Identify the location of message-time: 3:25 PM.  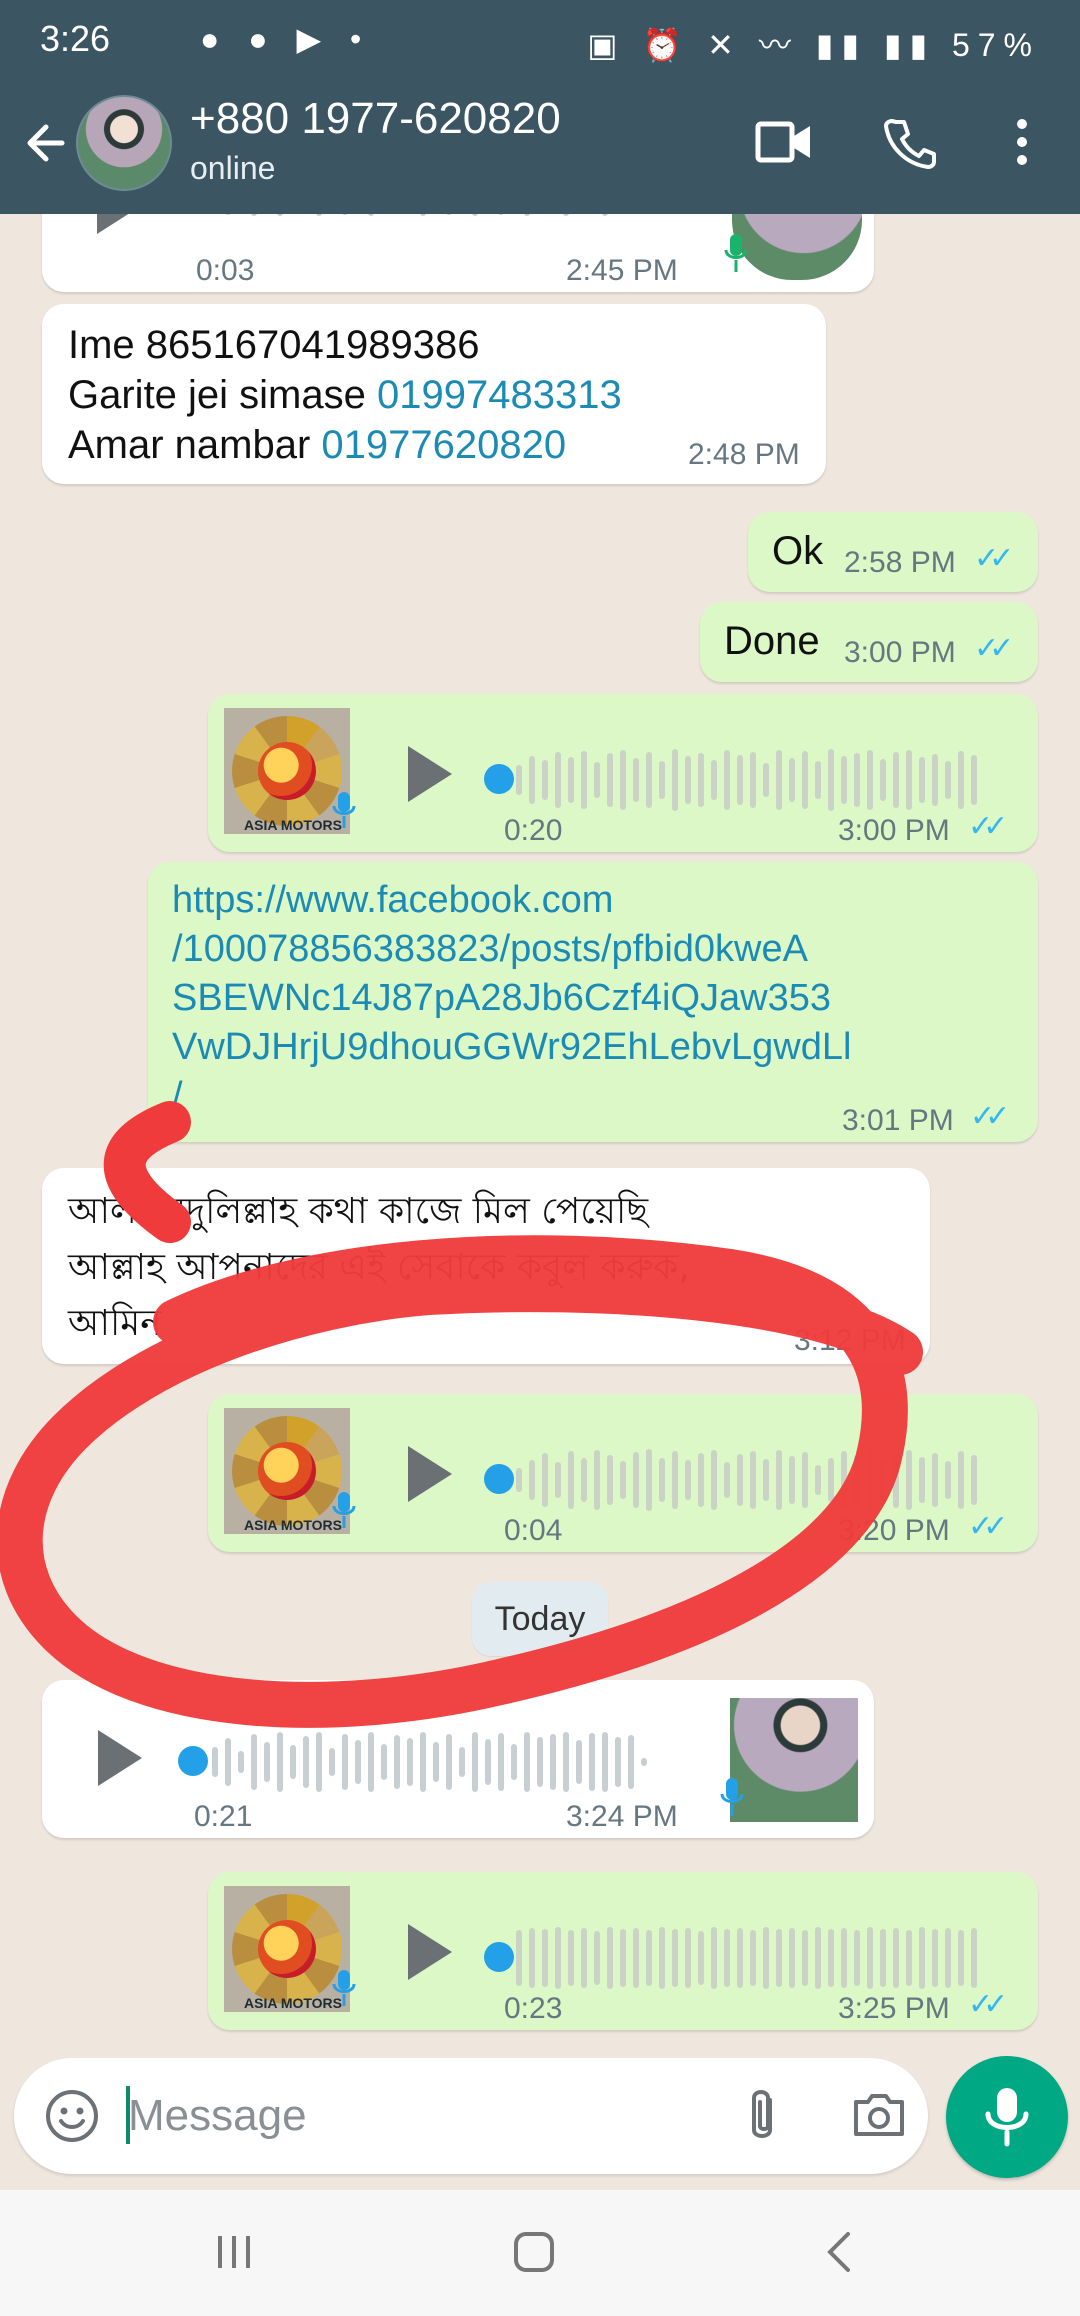
(894, 2008).